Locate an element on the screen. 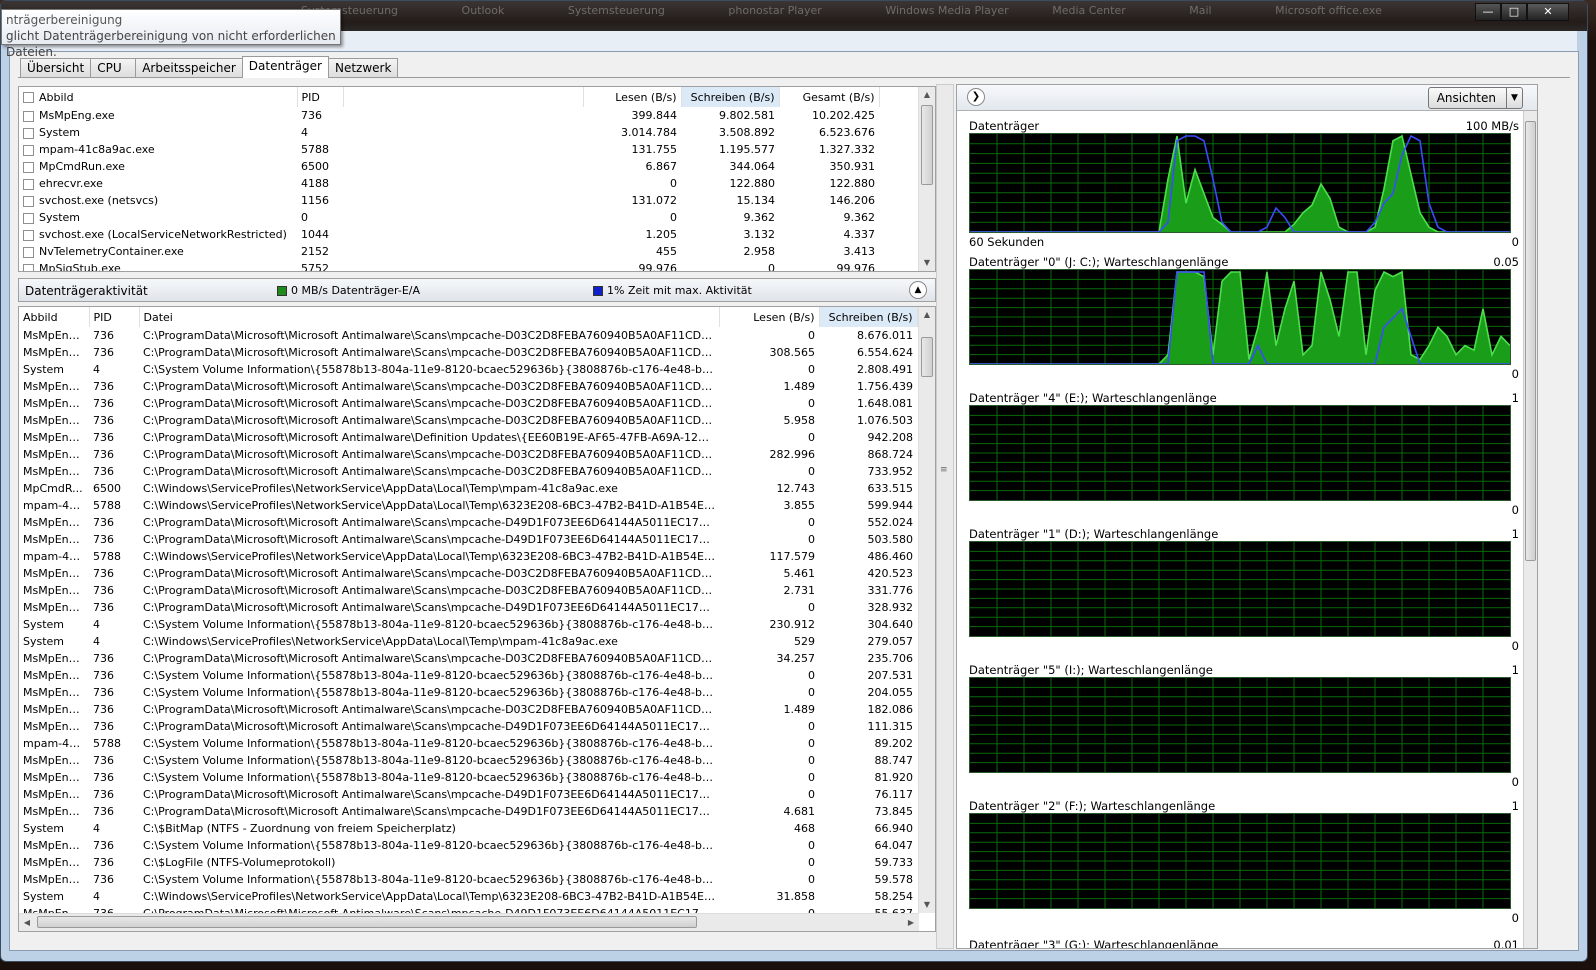 Image resolution: width=1596 pixels, height=970 pixels. process-name-cell: MsMpEng.exe is located at coordinates (158, 115).